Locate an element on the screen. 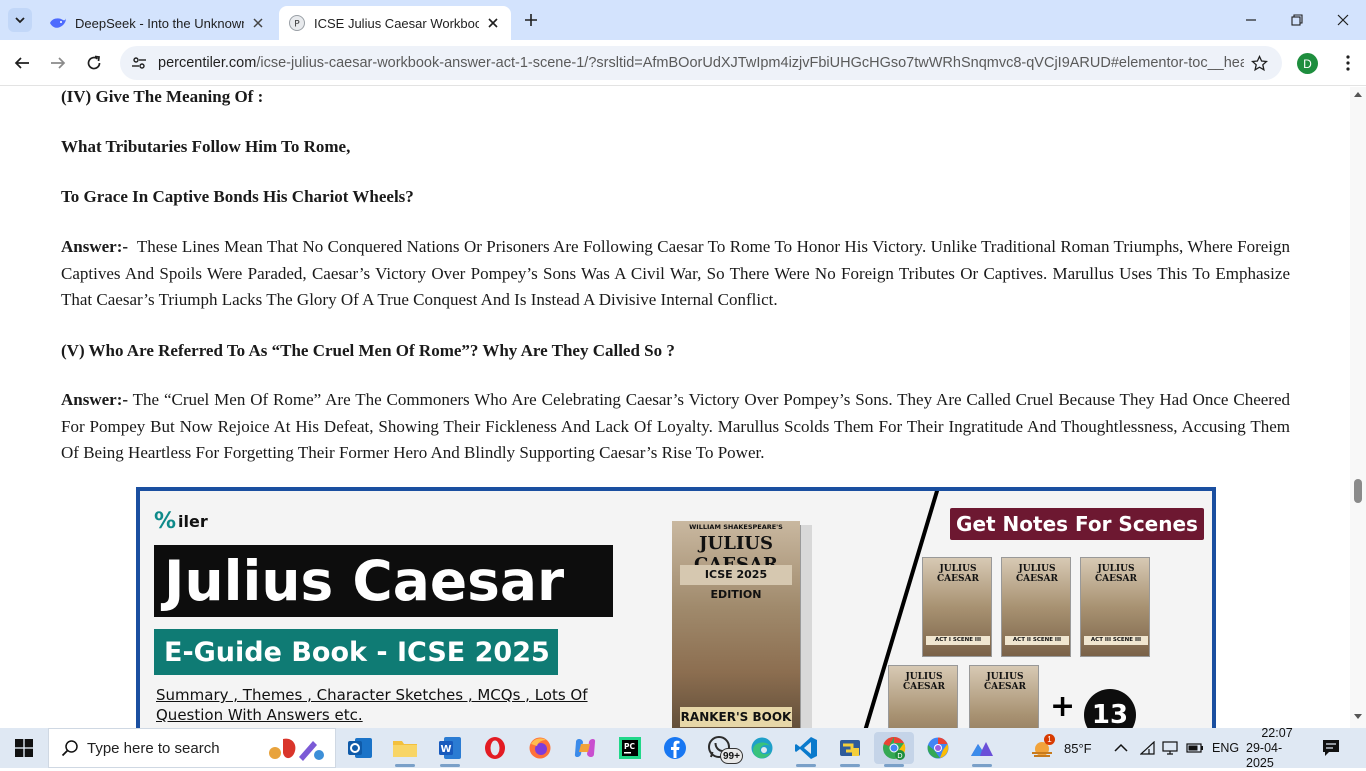  restore-button is located at coordinates (1297, 20).